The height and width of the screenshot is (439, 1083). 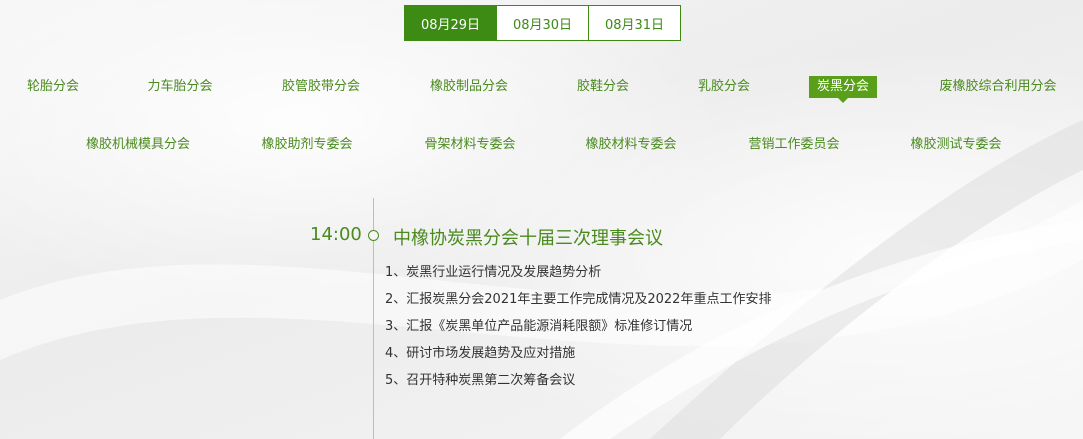 I want to click on branch-rubber-testing: 橡胶测试专委会, so click(x=955, y=145).